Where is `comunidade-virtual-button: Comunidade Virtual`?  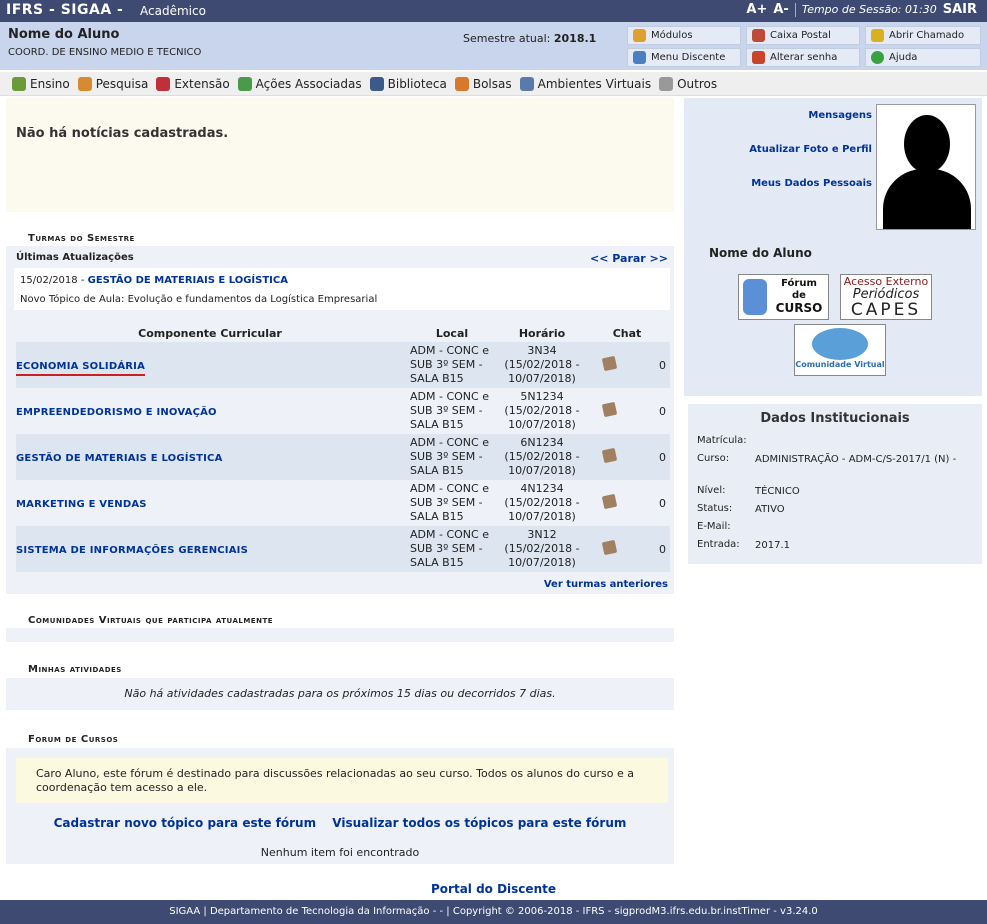 comunidade-virtual-button: Comunidade Virtual is located at coordinates (840, 350).